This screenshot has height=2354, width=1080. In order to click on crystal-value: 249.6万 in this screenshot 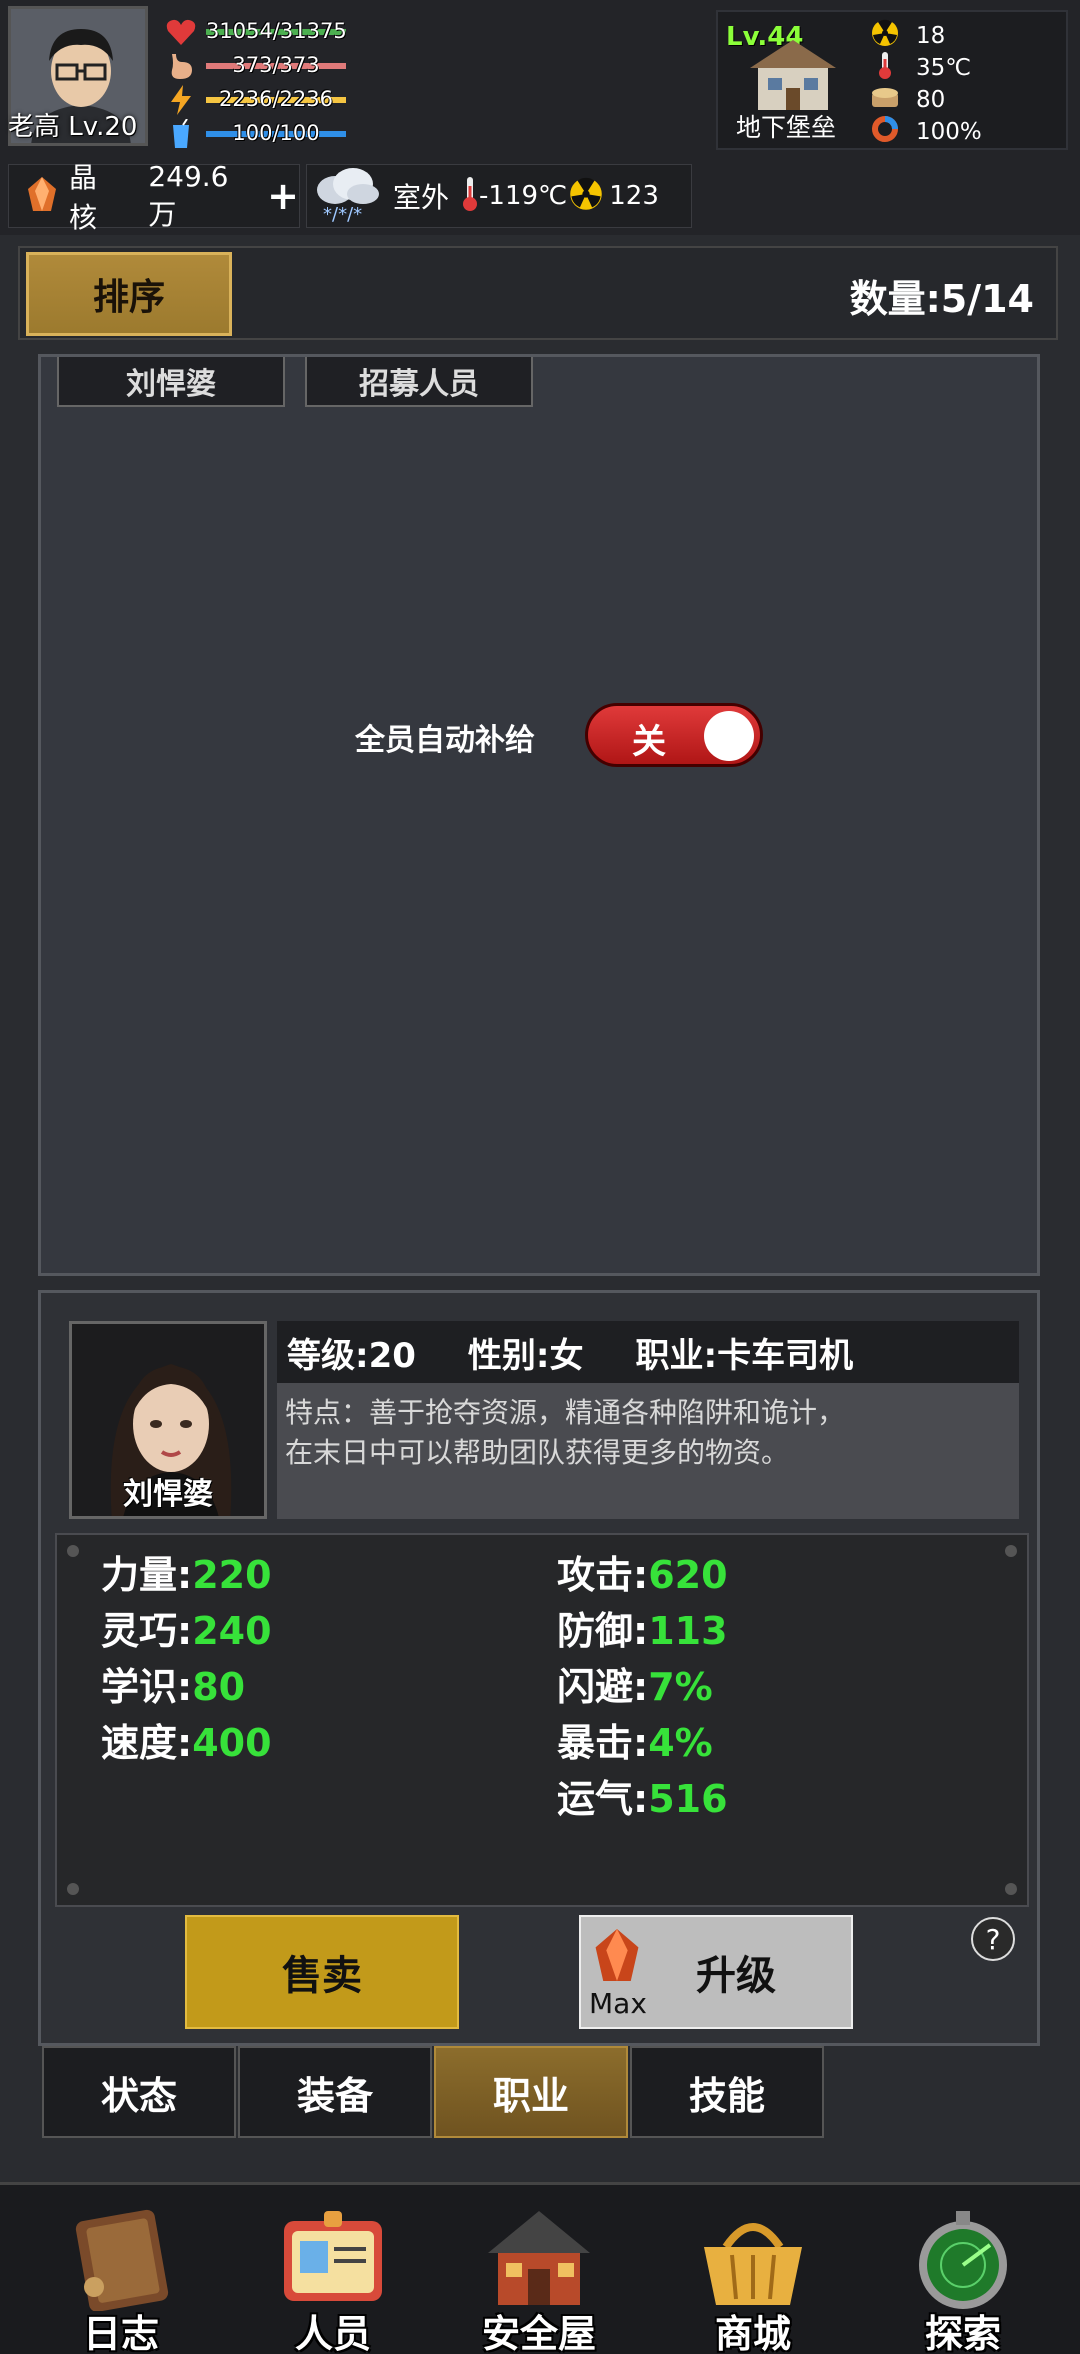, I will do `click(188, 195)`.